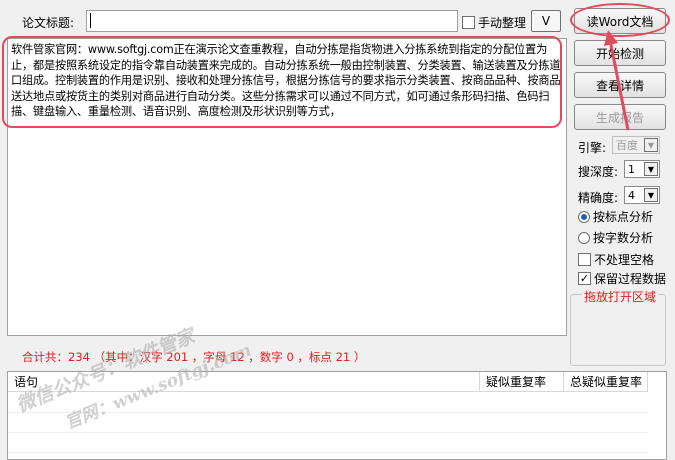  What do you see at coordinates (584, 237) in the screenshot?
I see `radio-chars` at bounding box center [584, 237].